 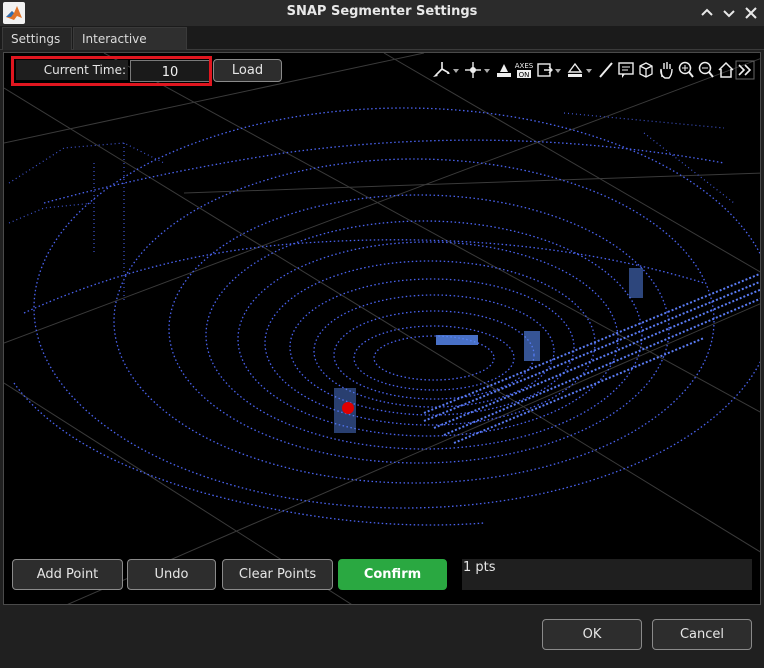 I want to click on maximize-icon, so click(x=707, y=13).